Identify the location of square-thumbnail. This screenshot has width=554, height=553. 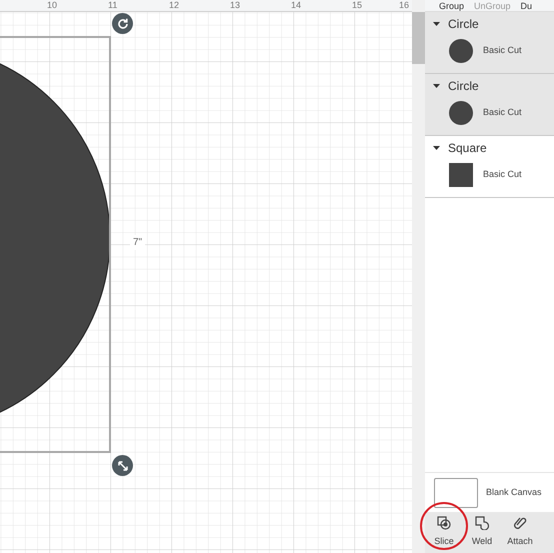
(461, 175).